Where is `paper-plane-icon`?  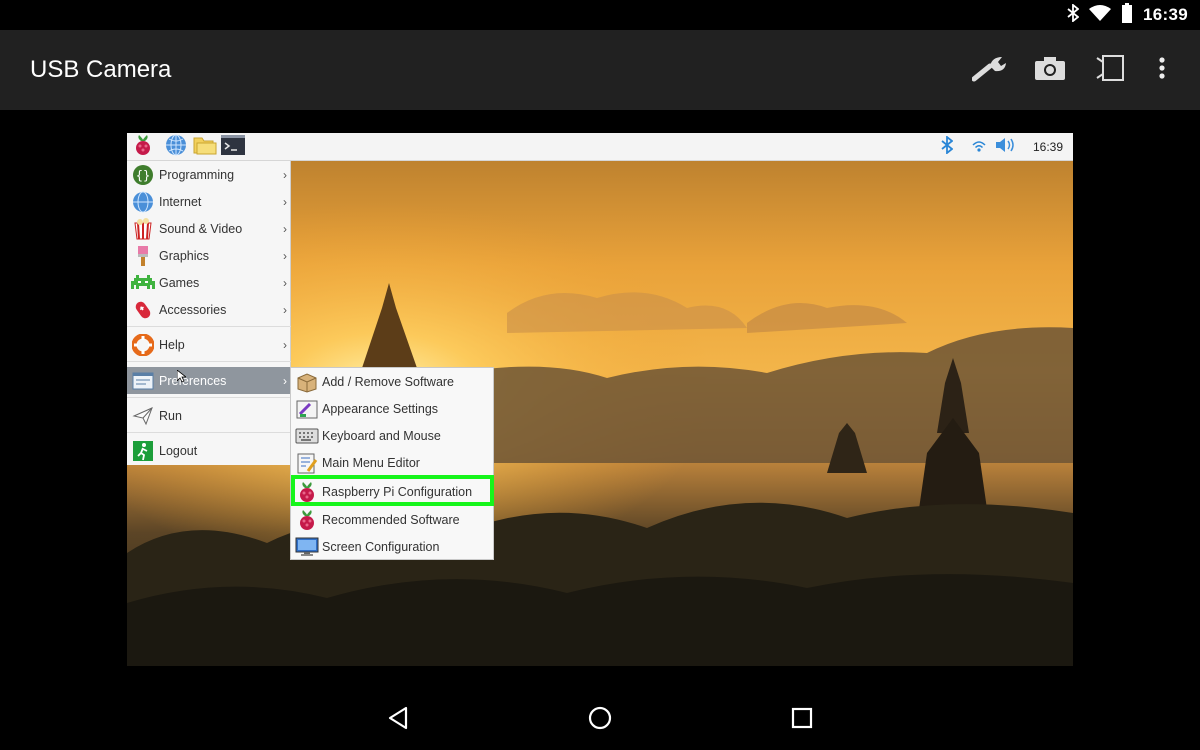
paper-plane-icon is located at coordinates (143, 416).